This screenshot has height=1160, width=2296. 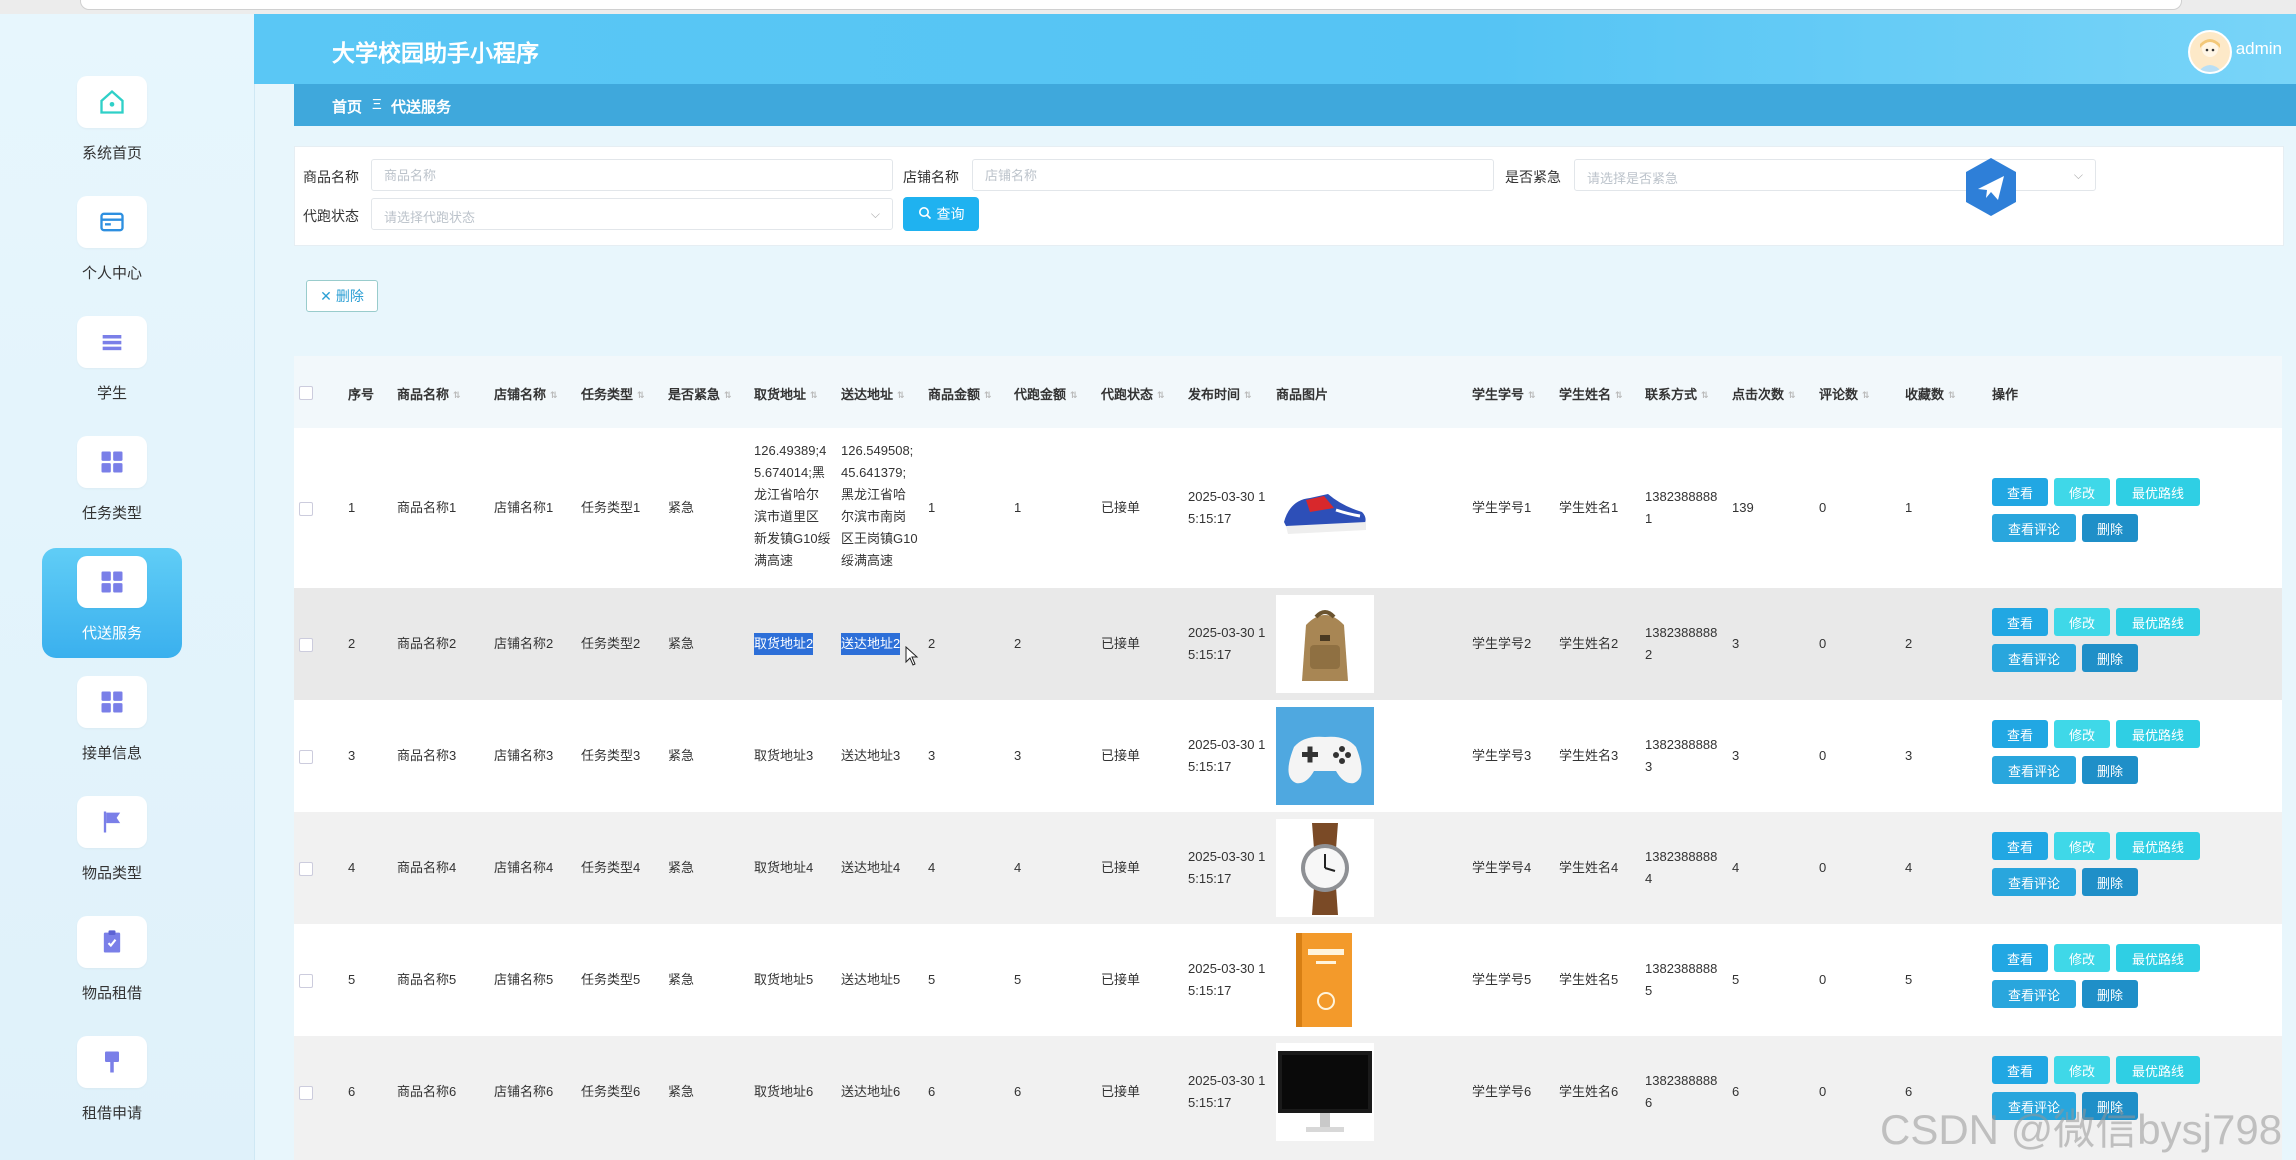 What do you see at coordinates (1046, 393) in the screenshot?
I see `column-header: 代跑金额 ⇅` at bounding box center [1046, 393].